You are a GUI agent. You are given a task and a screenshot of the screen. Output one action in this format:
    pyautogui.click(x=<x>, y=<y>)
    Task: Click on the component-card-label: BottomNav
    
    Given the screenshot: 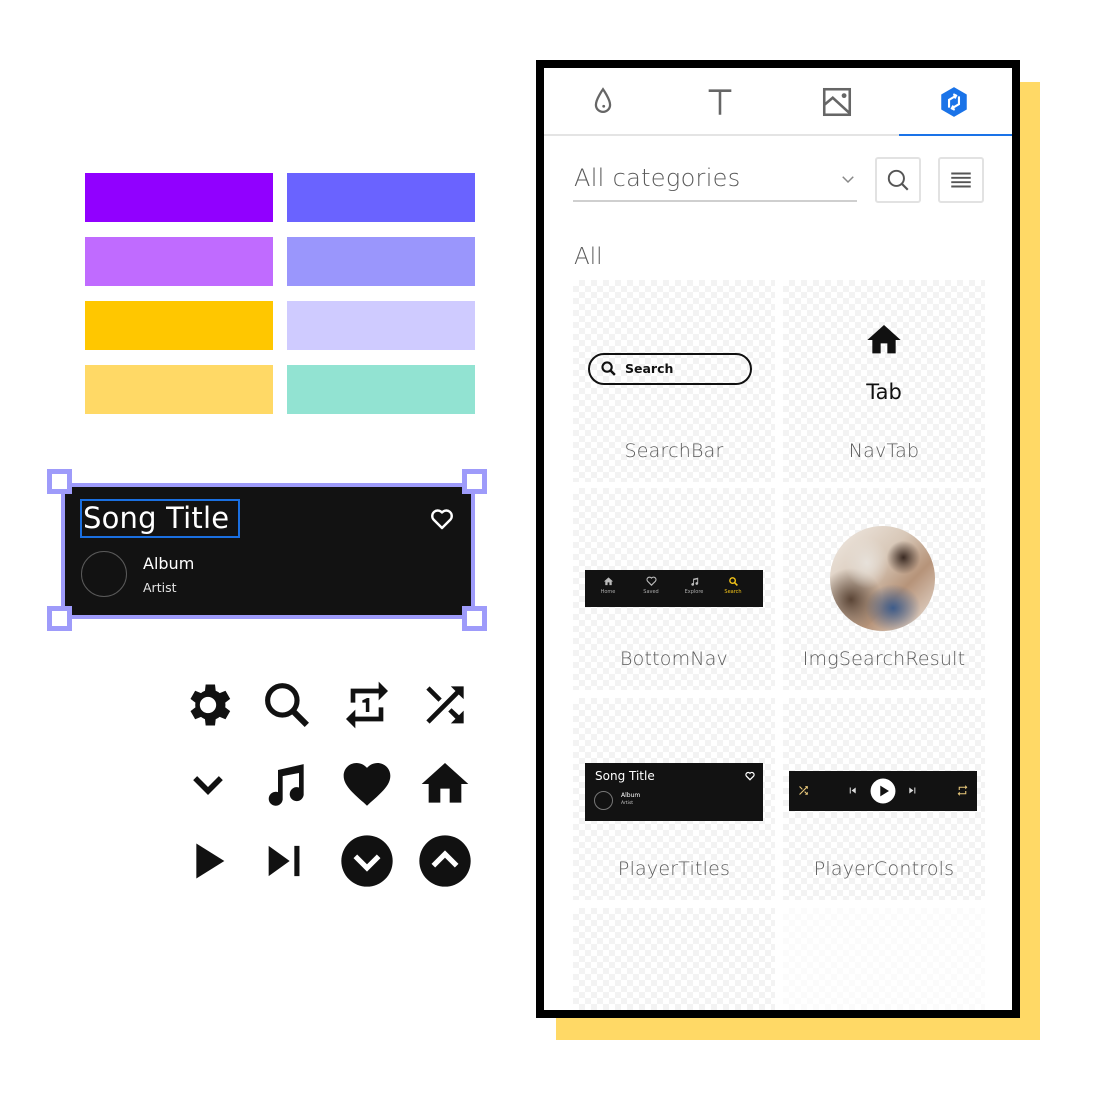 What is the action you would take?
    pyautogui.click(x=674, y=659)
    